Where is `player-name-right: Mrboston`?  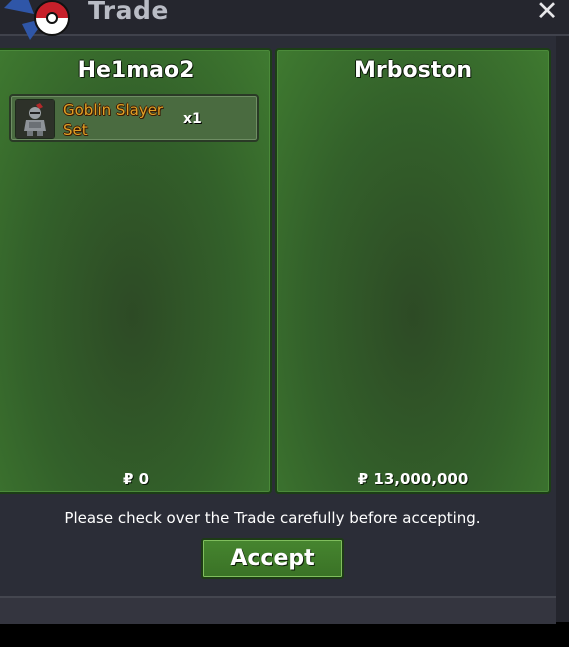
player-name-right: Mrboston is located at coordinates (413, 70).